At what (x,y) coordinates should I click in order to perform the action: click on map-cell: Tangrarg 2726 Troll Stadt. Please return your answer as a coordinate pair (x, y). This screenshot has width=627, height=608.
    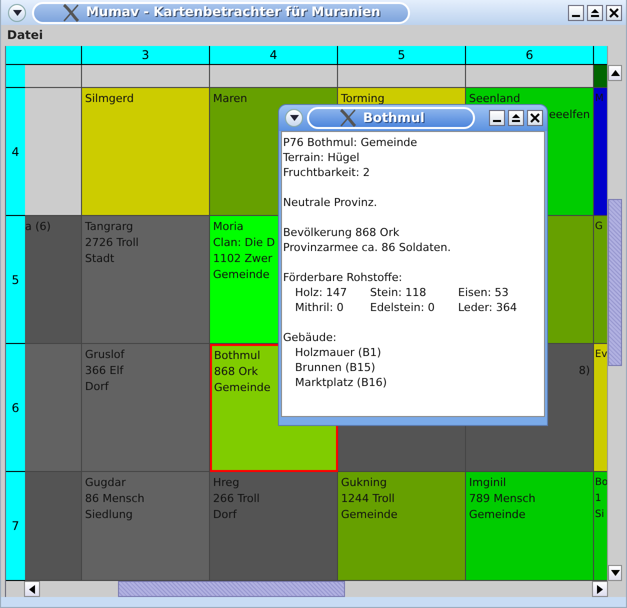
    Looking at the image, I should click on (146, 280).